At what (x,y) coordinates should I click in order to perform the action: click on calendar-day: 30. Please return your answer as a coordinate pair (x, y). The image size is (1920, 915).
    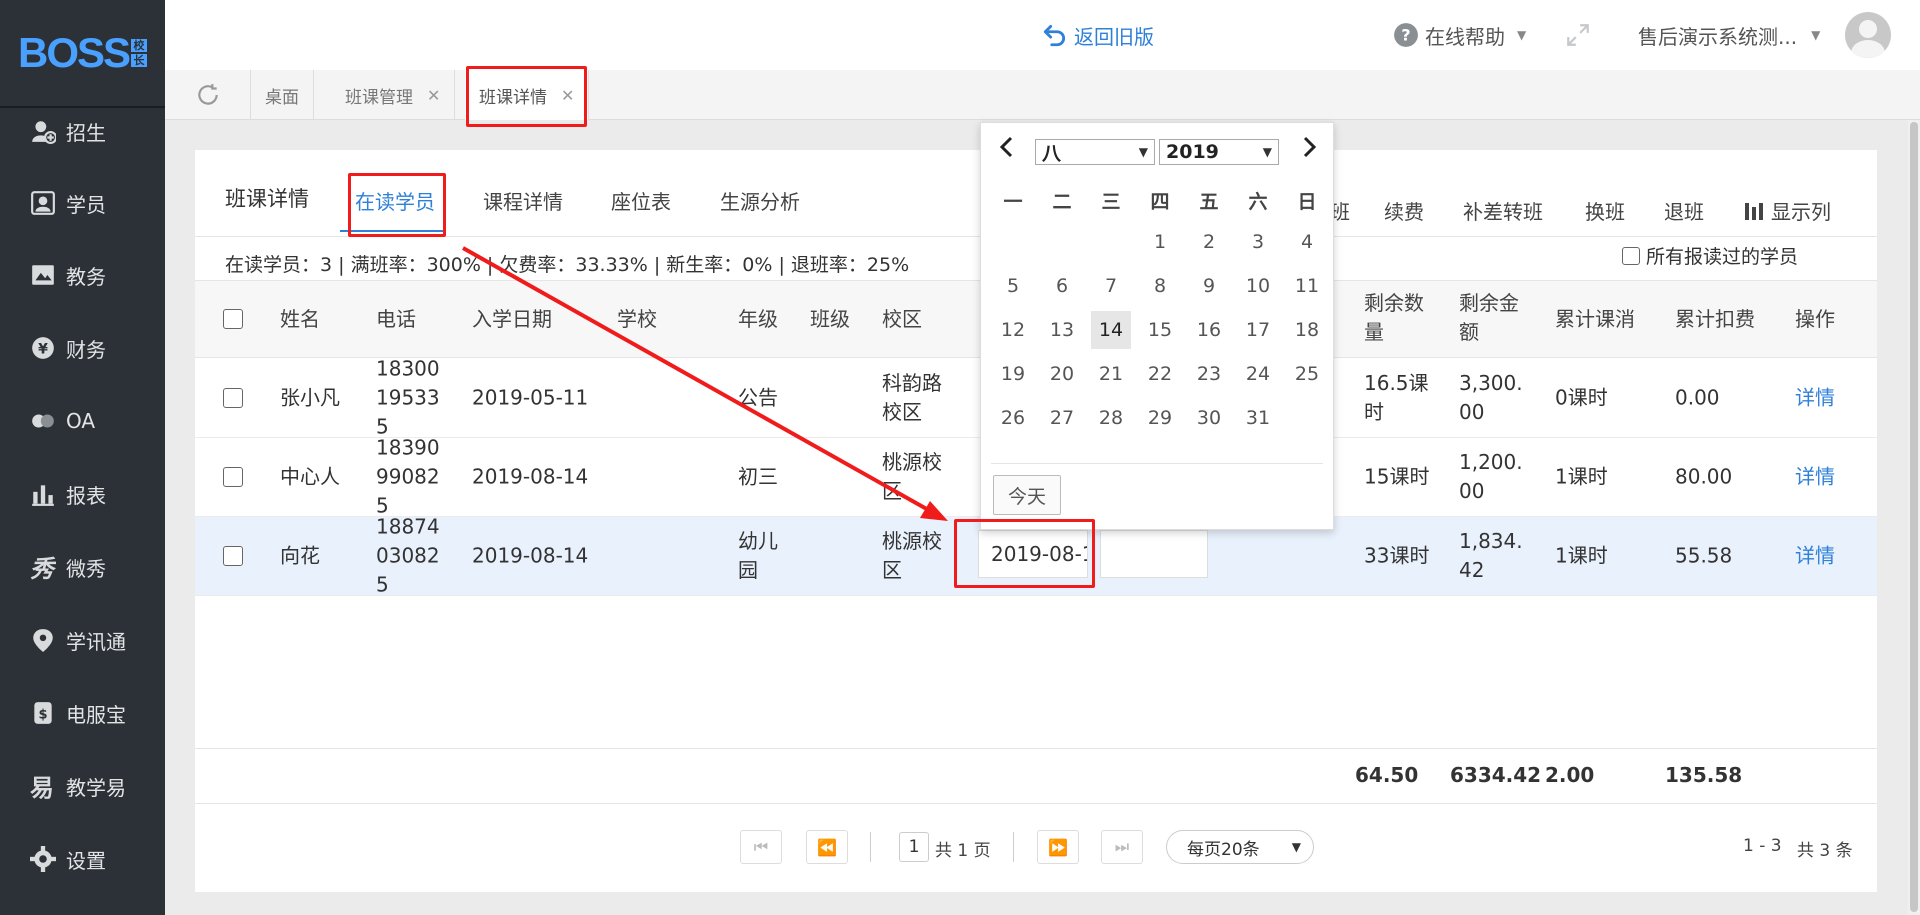
    Looking at the image, I should click on (1209, 418).